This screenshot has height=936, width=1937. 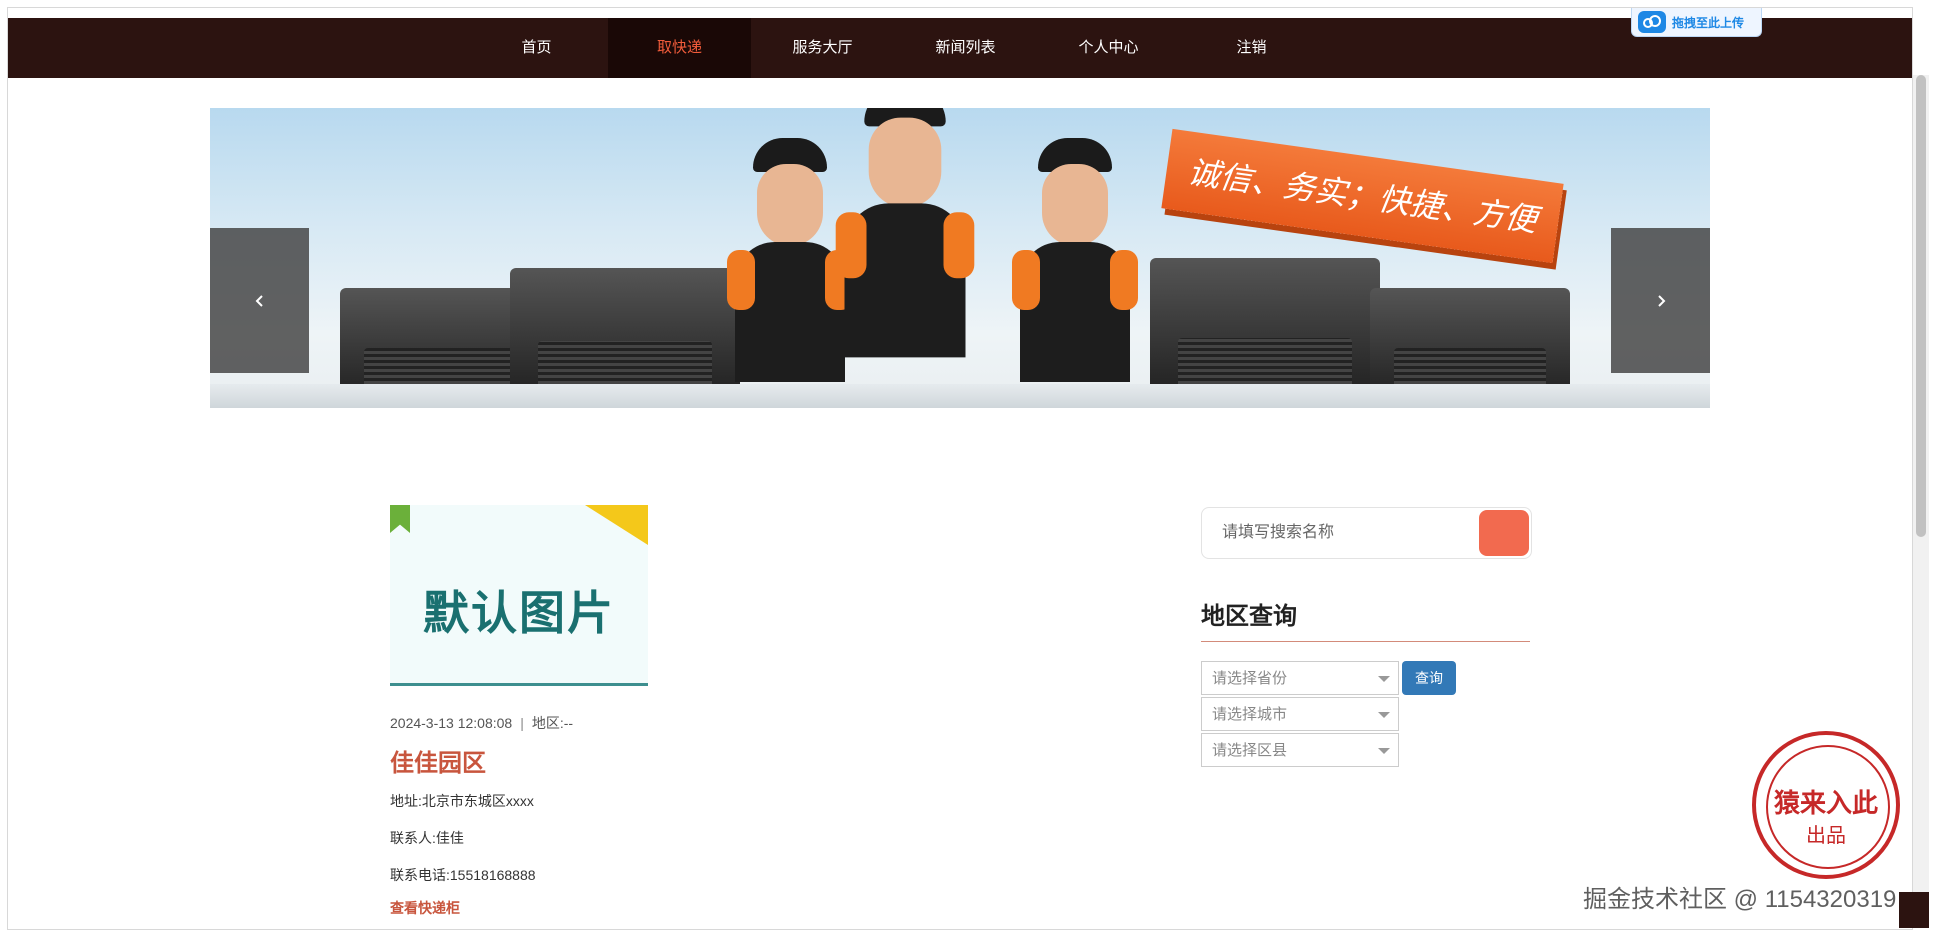 I want to click on search-box, so click(x=1366, y=533).